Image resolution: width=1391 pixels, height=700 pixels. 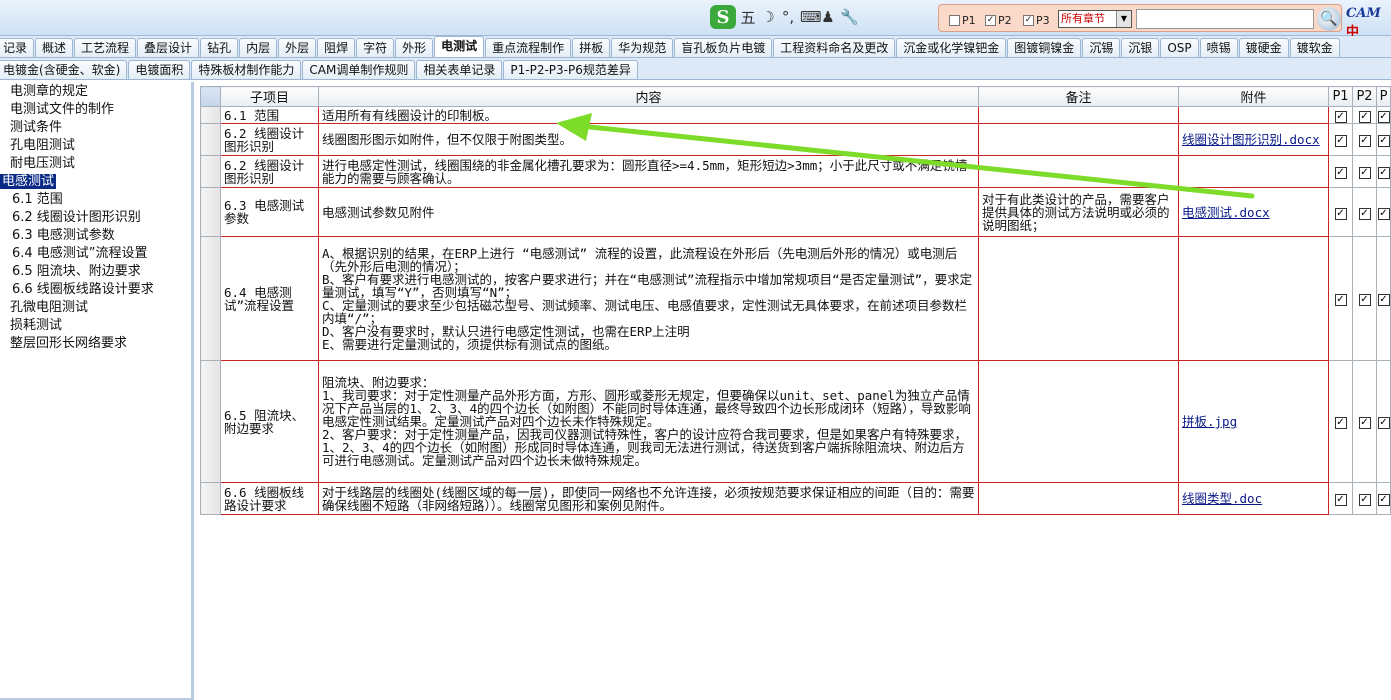 I want to click on tree-subitem: 6.5 阻流块、附边要求, so click(x=95, y=272).